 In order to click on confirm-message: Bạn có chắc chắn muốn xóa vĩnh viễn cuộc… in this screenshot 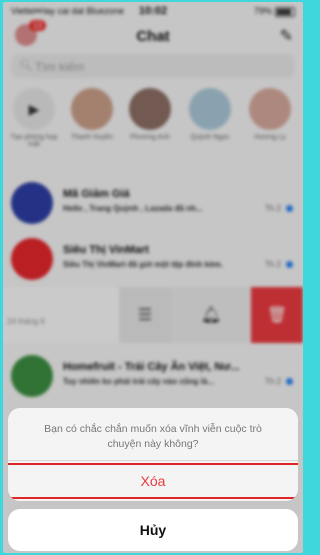, I will do `click(153, 436)`.